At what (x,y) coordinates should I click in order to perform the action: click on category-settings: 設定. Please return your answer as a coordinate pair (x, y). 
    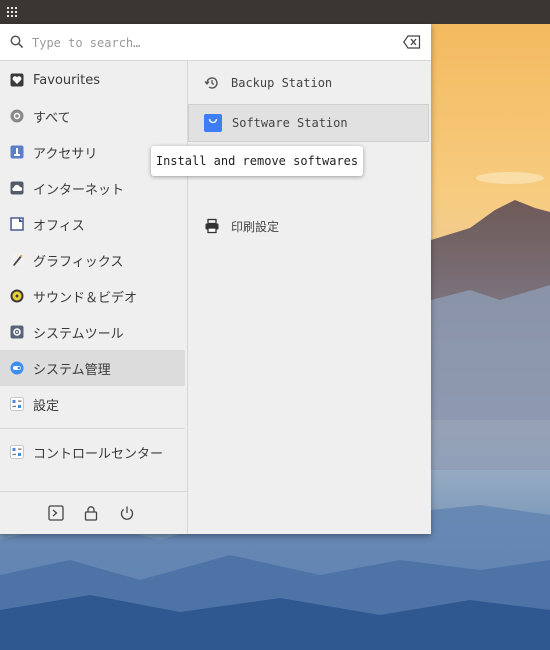
    Looking at the image, I should click on (92, 404).